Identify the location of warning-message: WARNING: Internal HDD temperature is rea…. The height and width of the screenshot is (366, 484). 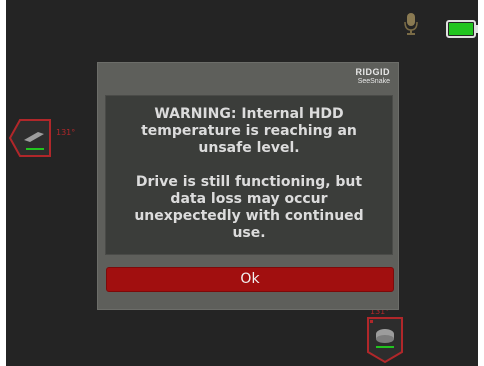
(249, 131).